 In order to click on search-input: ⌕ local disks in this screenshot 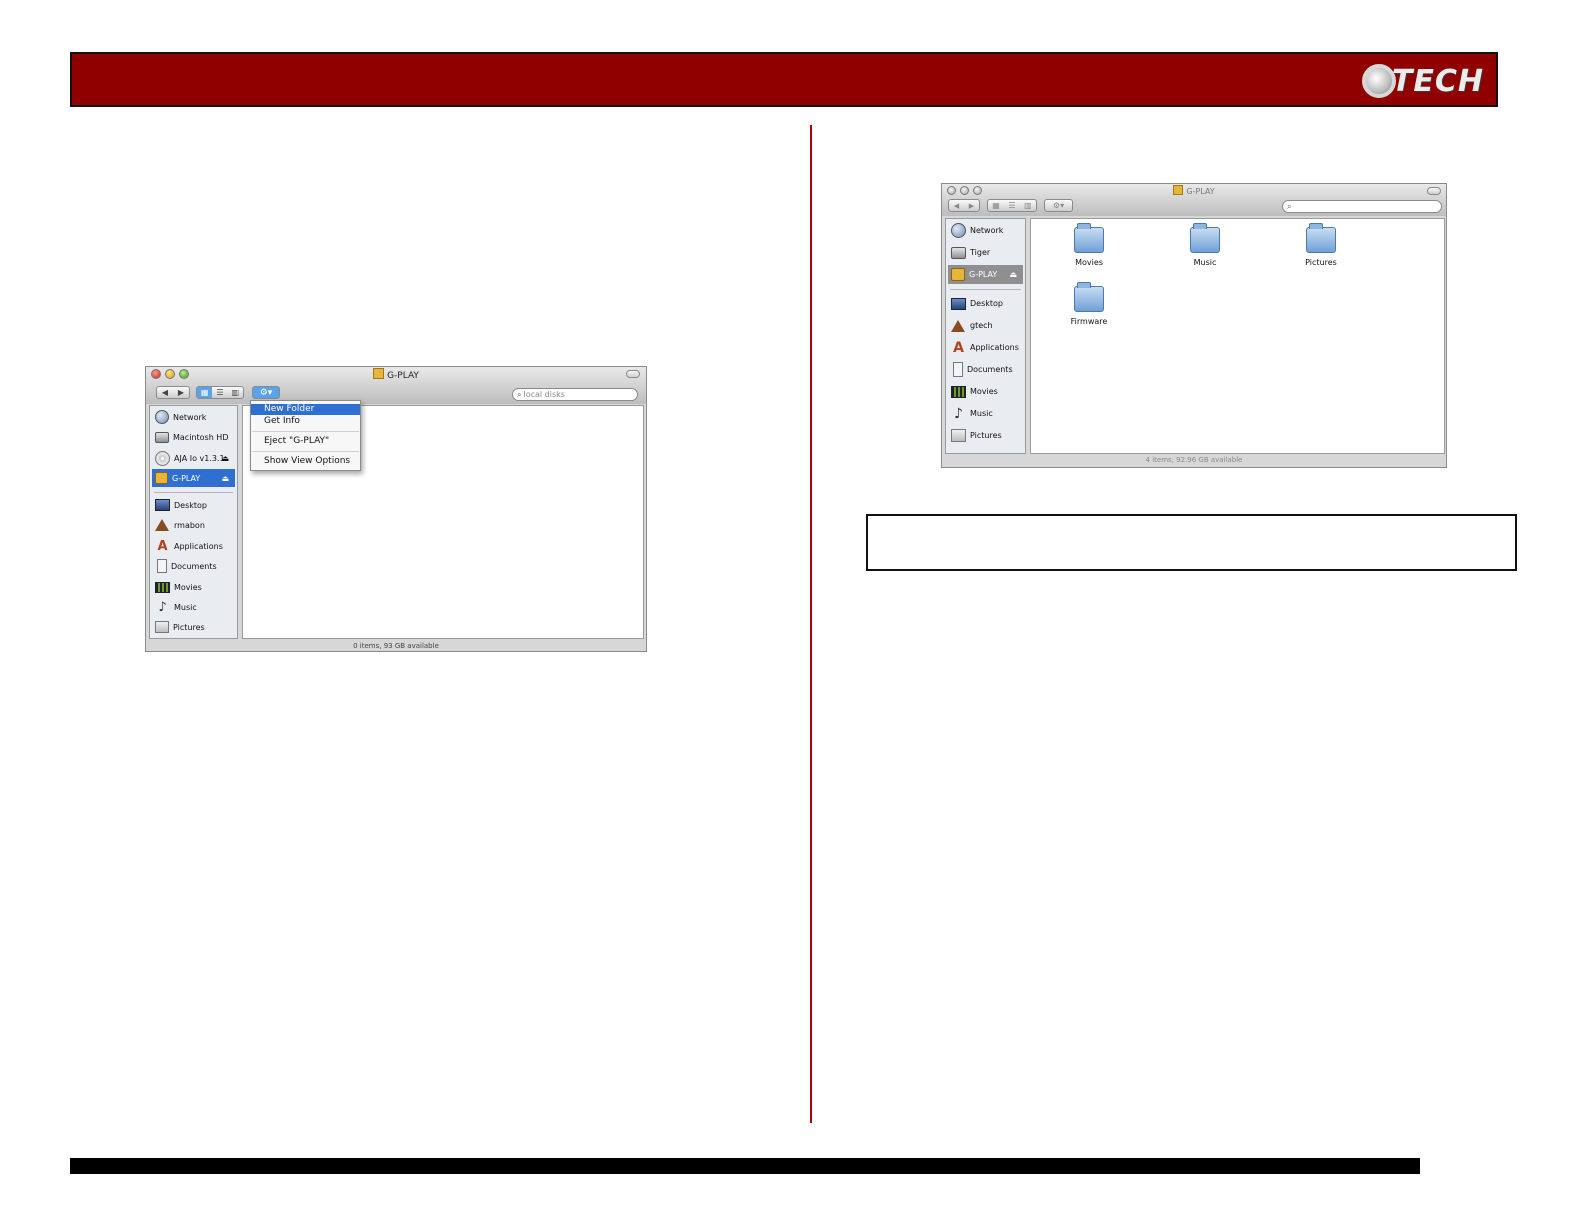, I will do `click(575, 394)`.